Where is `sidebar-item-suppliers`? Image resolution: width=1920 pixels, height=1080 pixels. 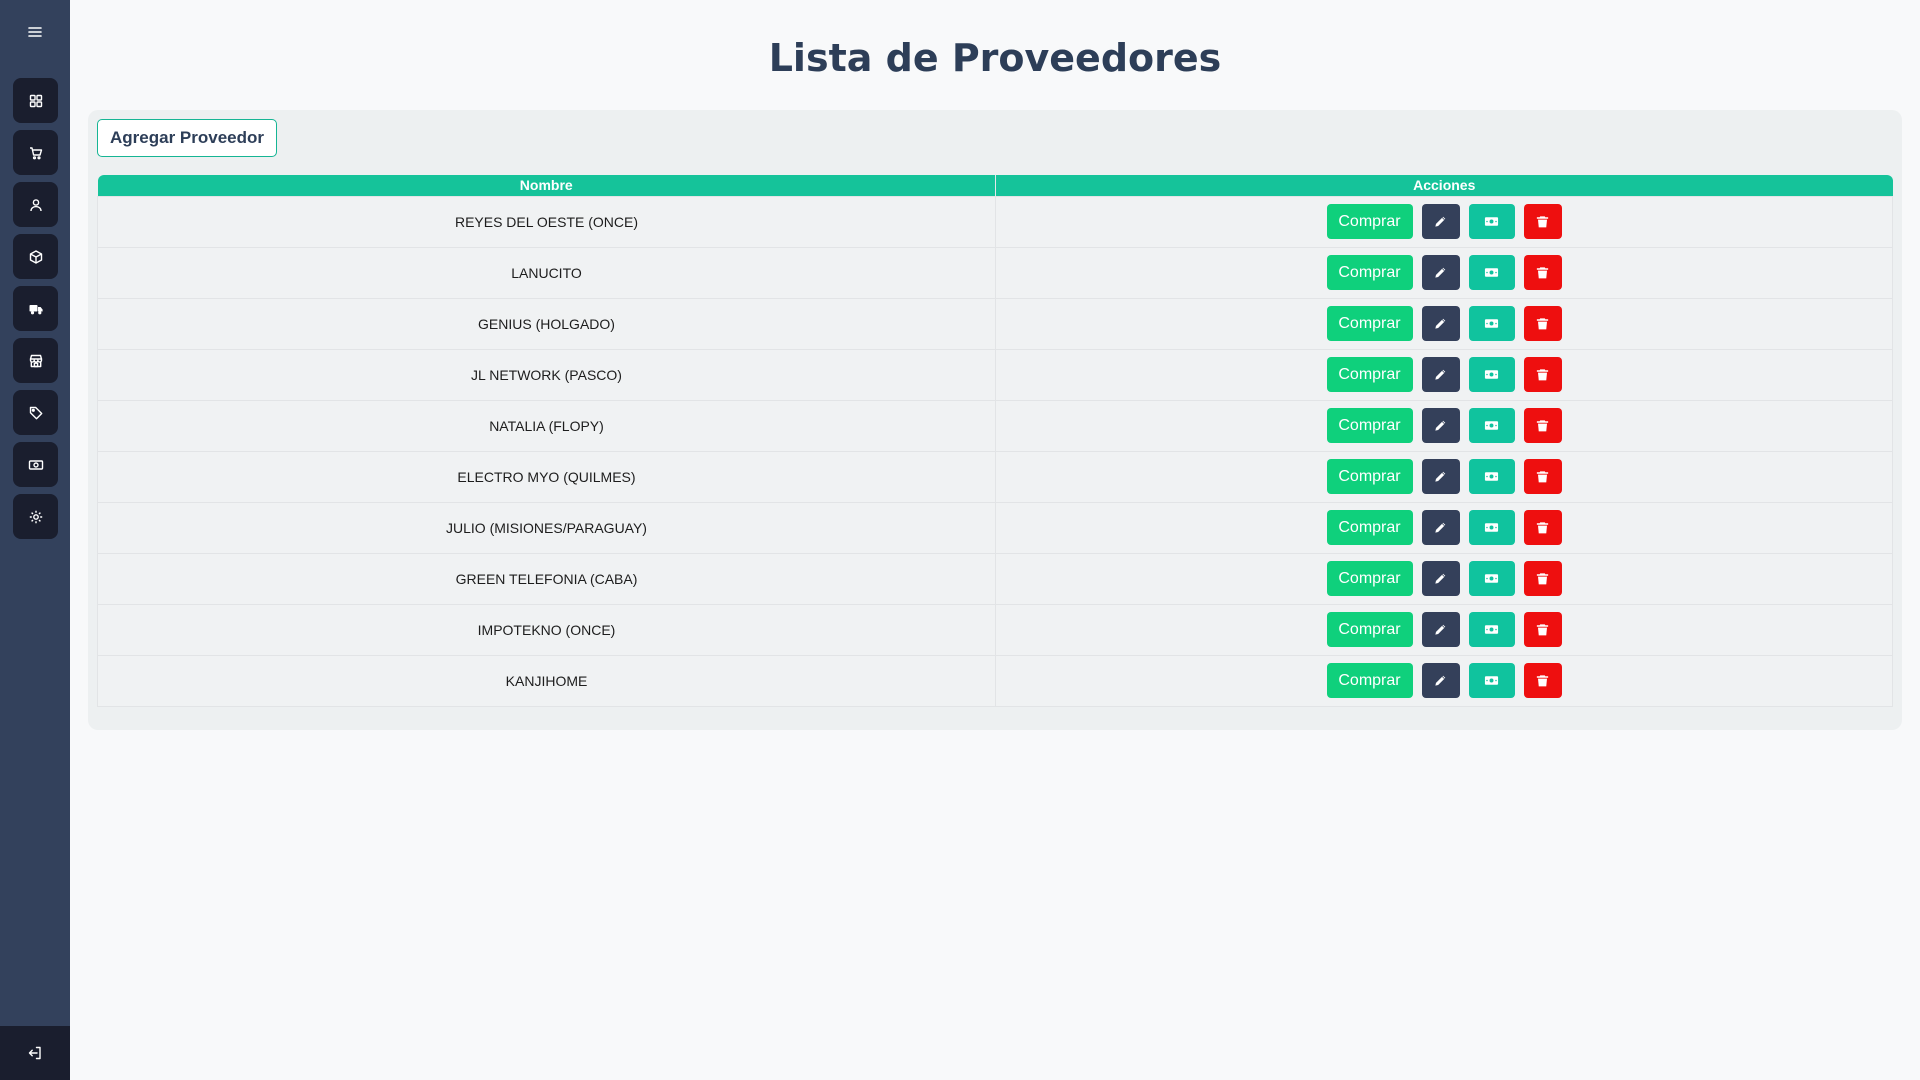
sidebar-item-suppliers is located at coordinates (35, 308).